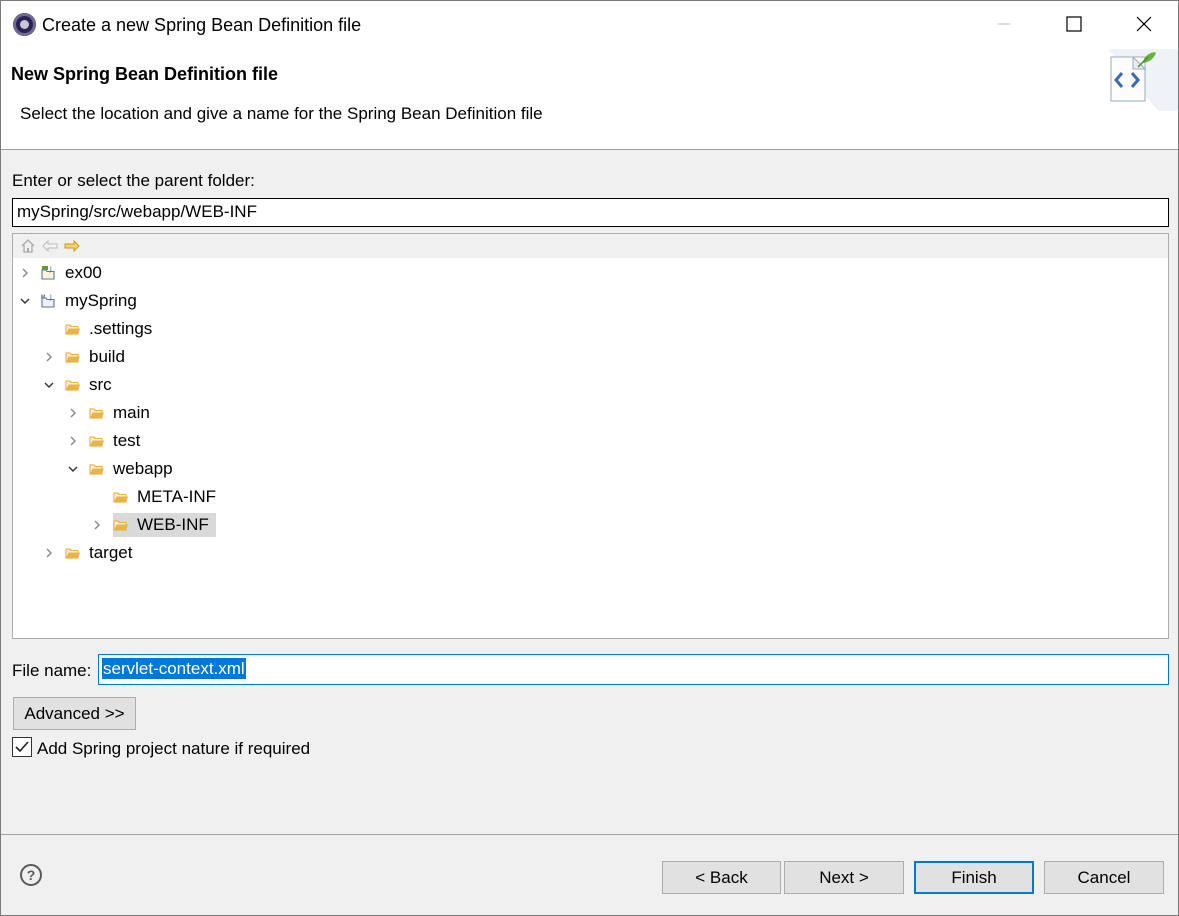 The image size is (1179, 916). What do you see at coordinates (107, 356) in the screenshot?
I see `tree-item-label: build` at bounding box center [107, 356].